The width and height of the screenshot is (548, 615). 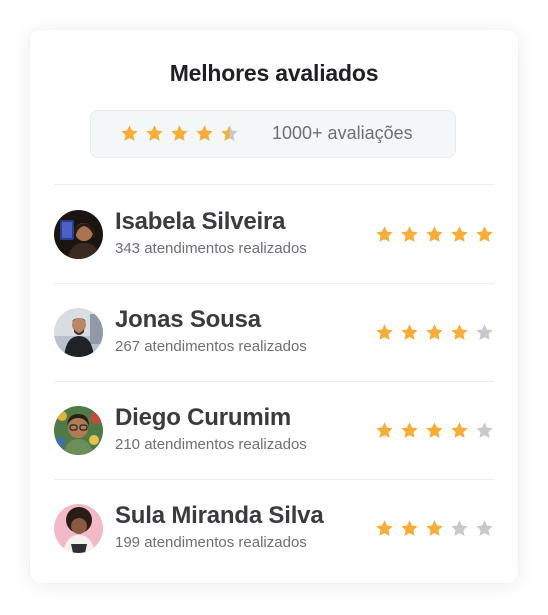 I want to click on summary-stars, so click(x=179, y=133).